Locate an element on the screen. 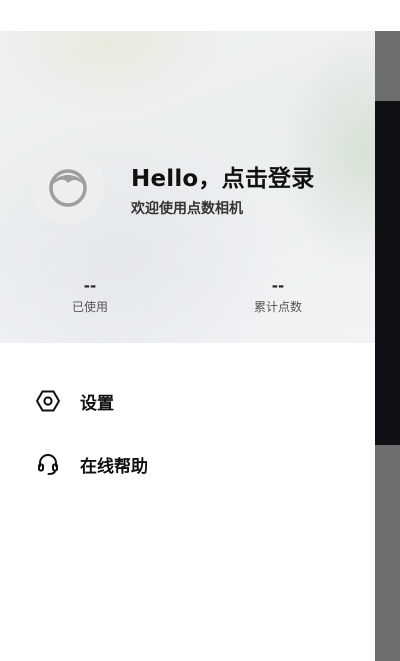 The image size is (400, 661). stat-total-points: -- 累计点数 is located at coordinates (278, 296).